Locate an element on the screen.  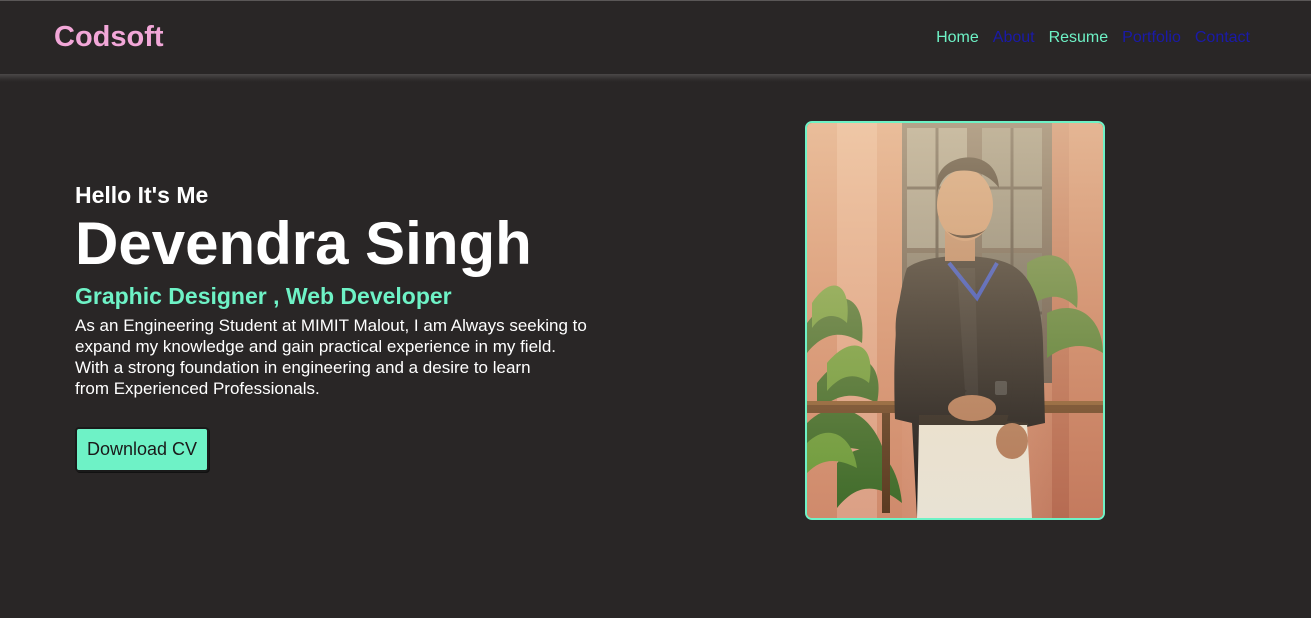
nav-link-about: About is located at coordinates (1014, 38).